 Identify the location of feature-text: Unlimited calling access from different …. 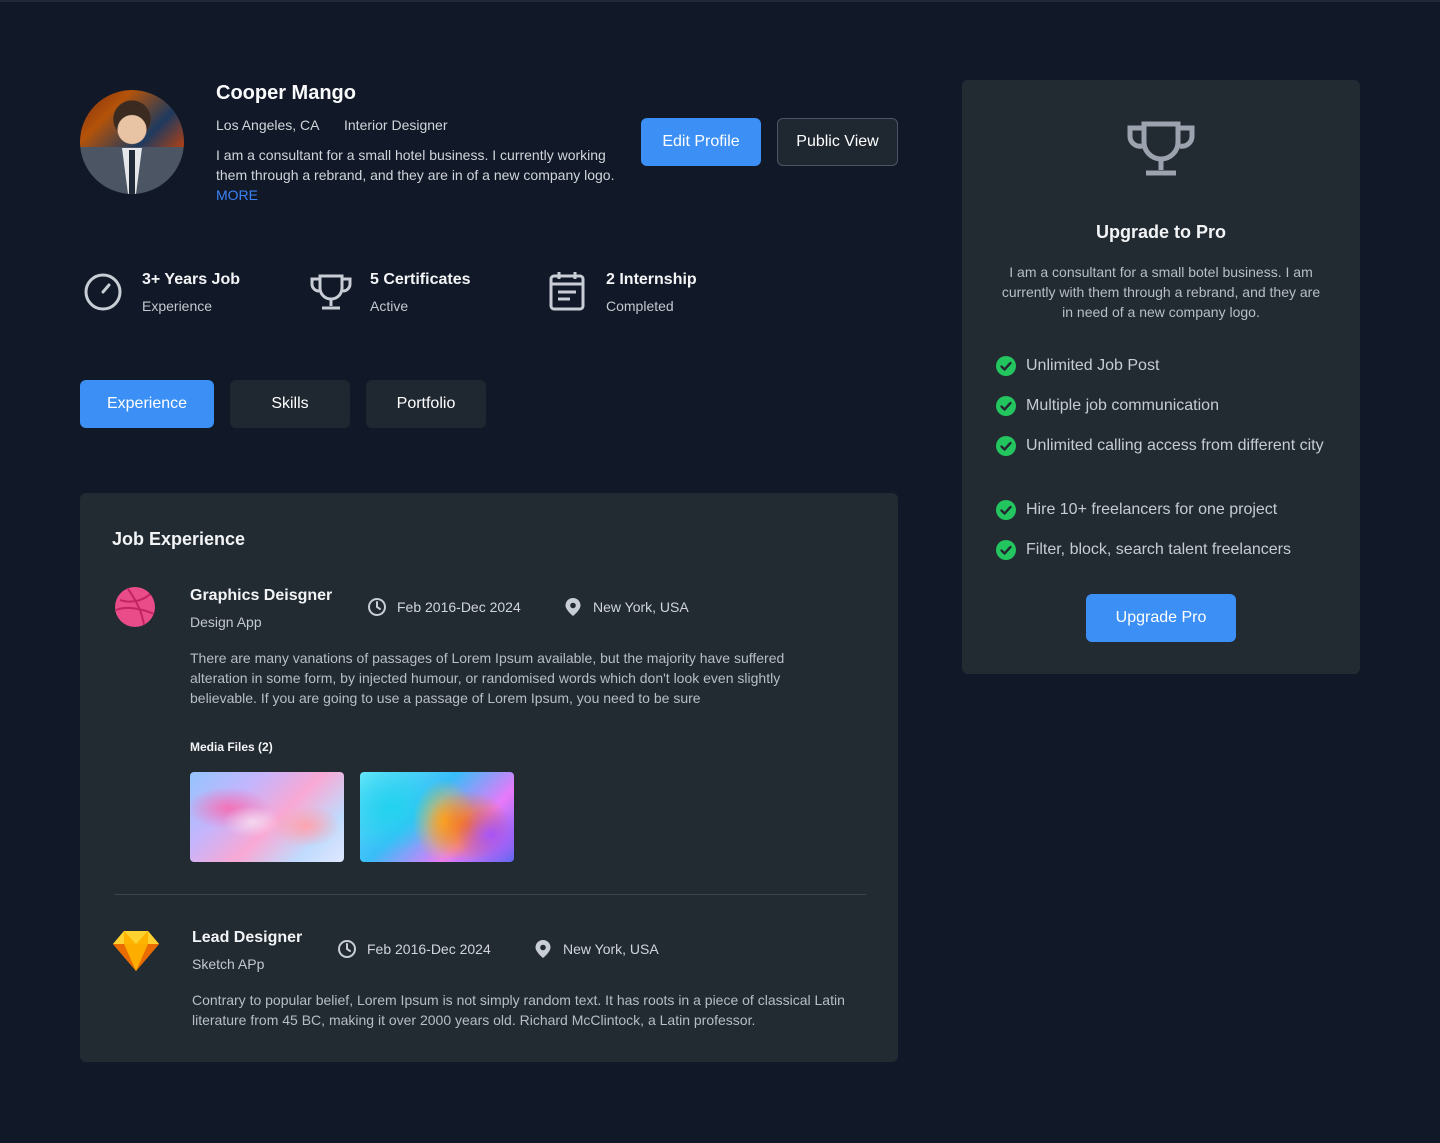
(1175, 445).